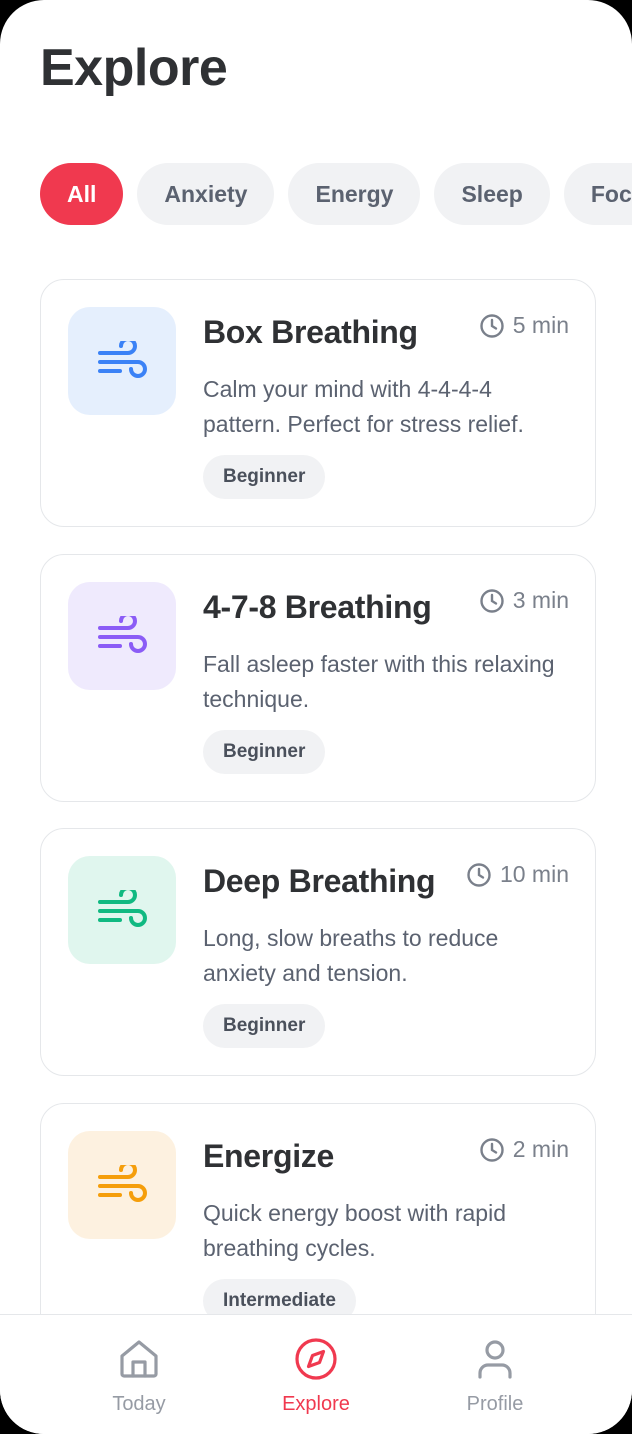 The width and height of the screenshot is (632, 1434). Describe the element at coordinates (492, 194) in the screenshot. I see `filter-chip-sleep: Sleep` at that location.